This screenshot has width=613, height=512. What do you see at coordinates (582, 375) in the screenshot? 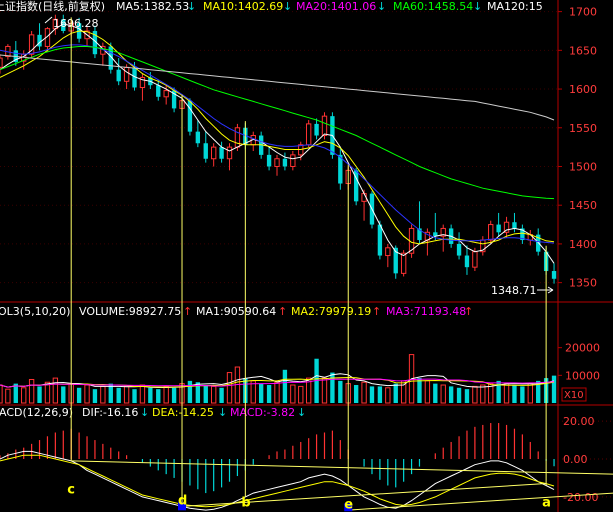
I see `volume-tick-label: 10000` at bounding box center [582, 375].